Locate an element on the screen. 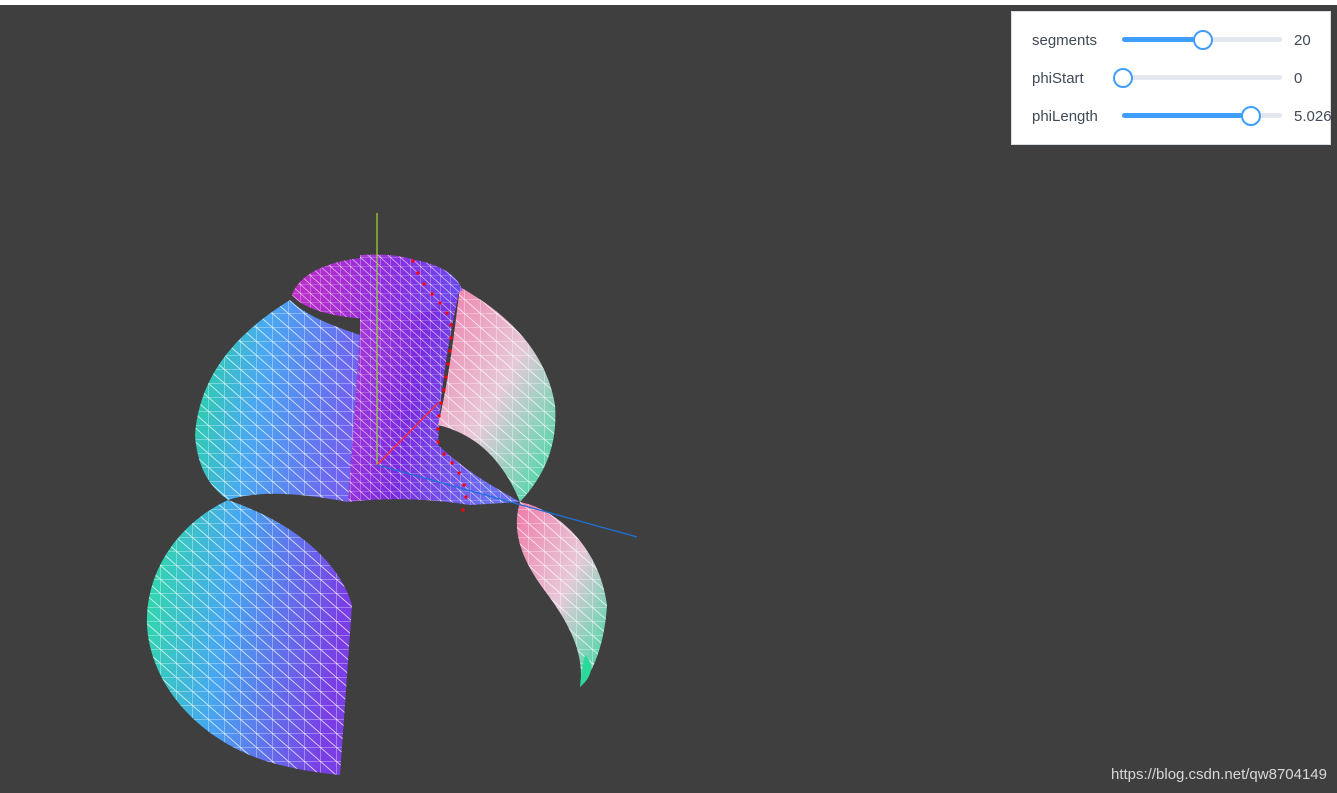 This screenshot has width=1337, height=793. control-segments: segments 20 is located at coordinates (1172, 39).